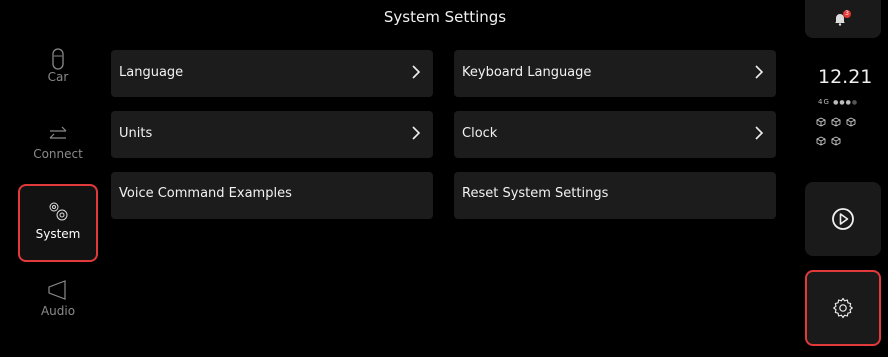 The width and height of the screenshot is (888, 357). What do you see at coordinates (272, 73) in the screenshot?
I see `language-tile: Language` at bounding box center [272, 73].